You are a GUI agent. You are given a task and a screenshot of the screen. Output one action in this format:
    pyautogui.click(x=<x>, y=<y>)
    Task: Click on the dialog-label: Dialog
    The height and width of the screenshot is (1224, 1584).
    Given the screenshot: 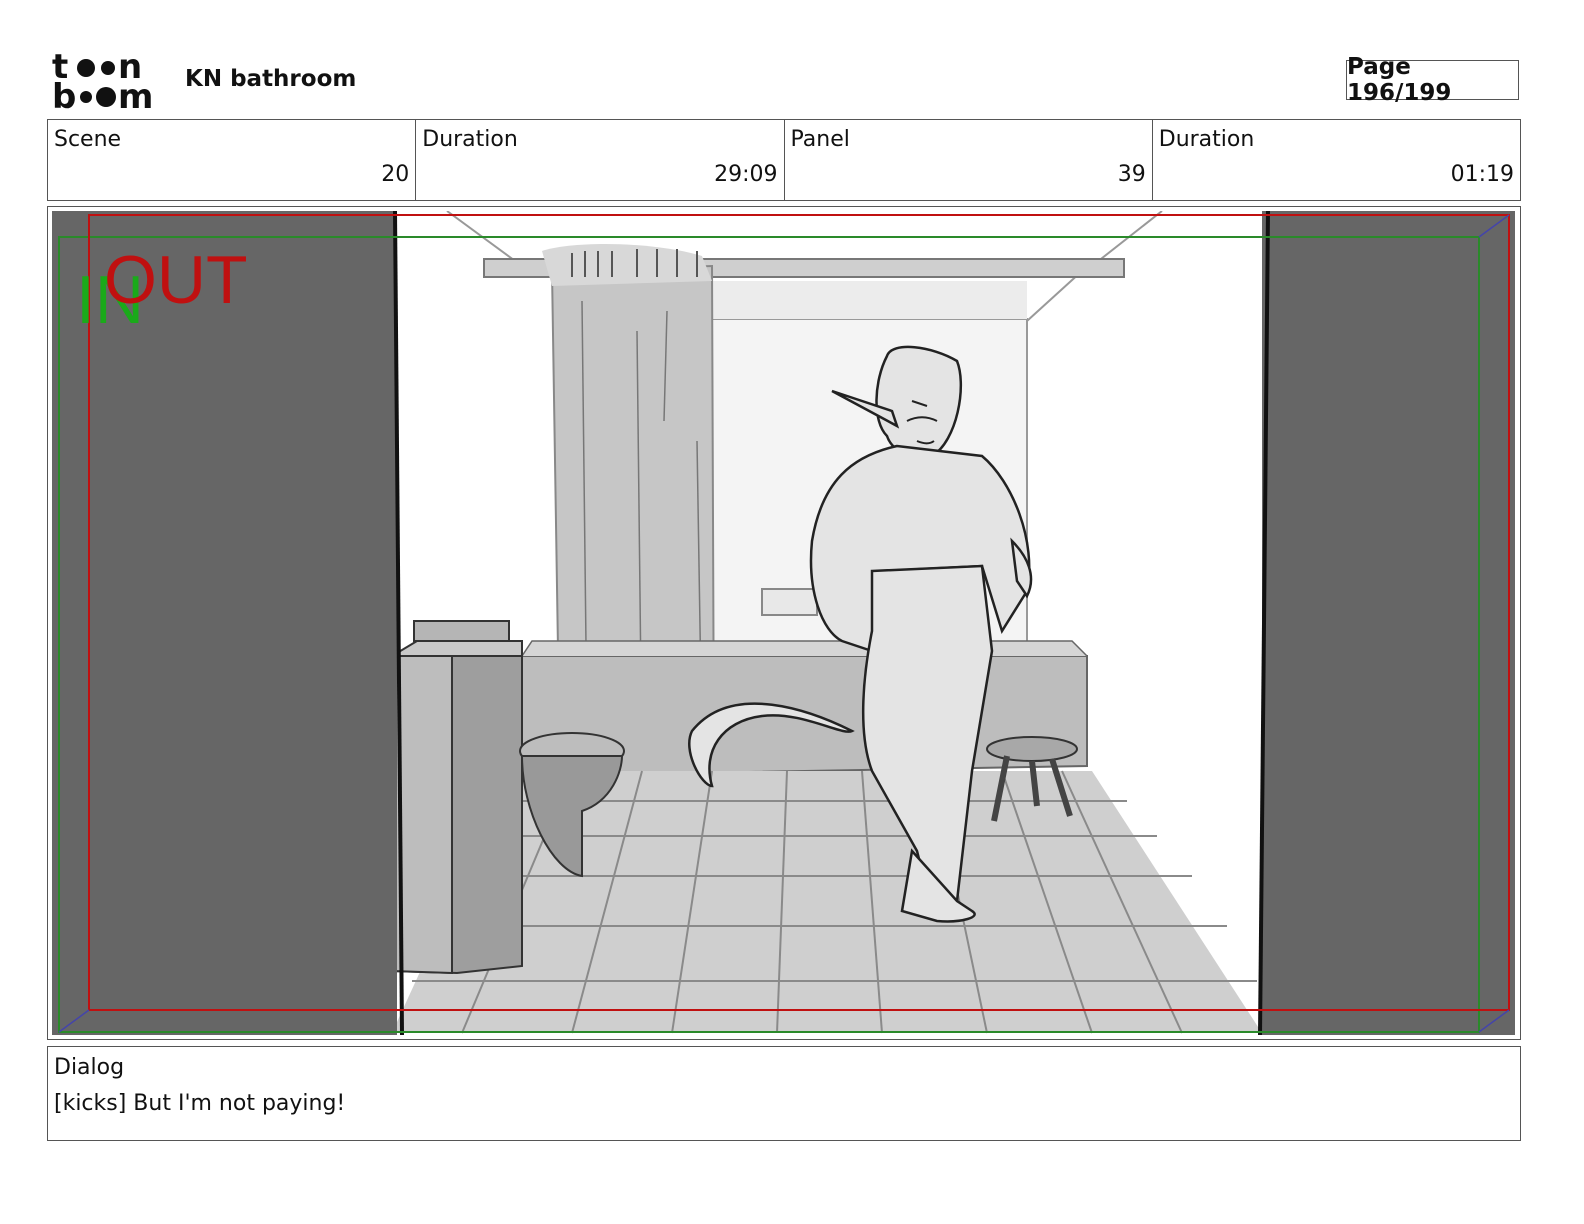 What is the action you would take?
    pyautogui.click(x=89, y=1067)
    